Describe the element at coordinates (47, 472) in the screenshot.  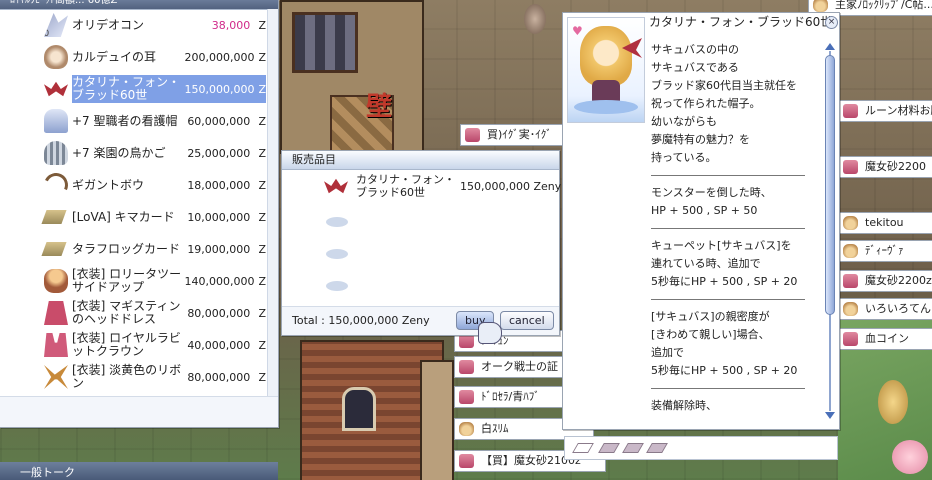
I see `chat-mode-label: 一般トーク` at that location.